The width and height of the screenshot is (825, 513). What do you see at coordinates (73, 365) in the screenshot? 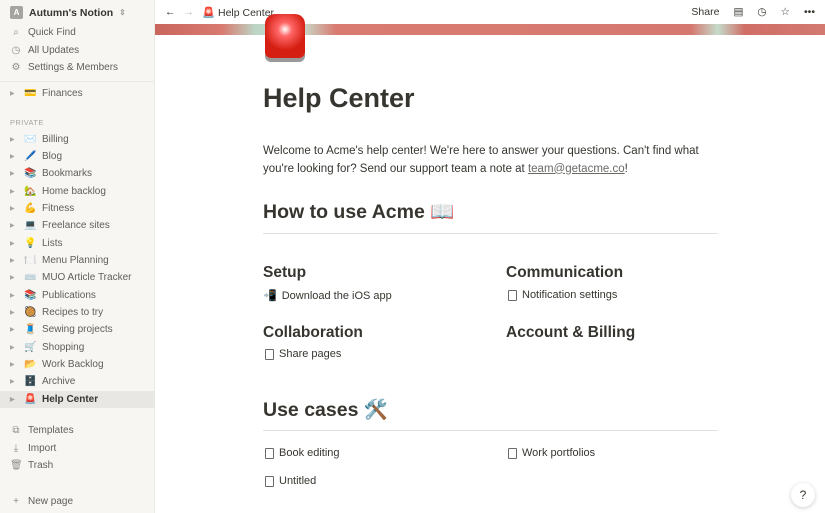
I see `sidebar-item-label: Work Backlog` at bounding box center [73, 365].